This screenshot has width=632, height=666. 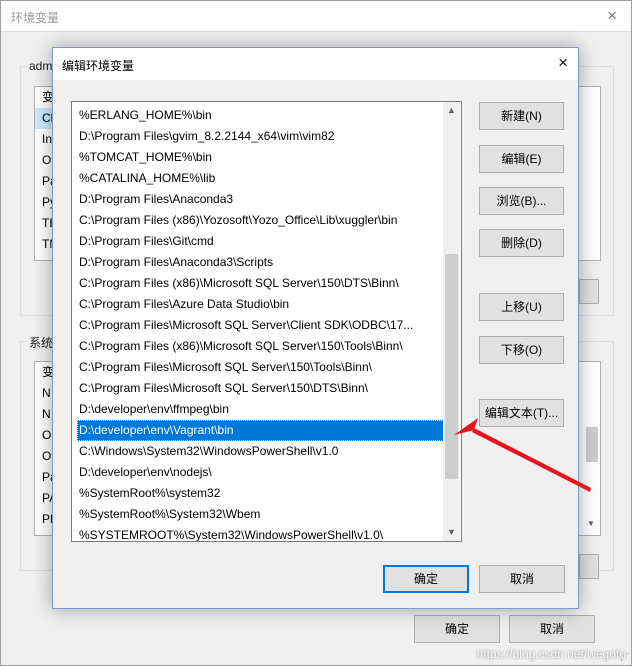 What do you see at coordinates (260, 409) in the screenshot?
I see `path-entry: D:\developer\env\ffmpeg\bin` at bounding box center [260, 409].